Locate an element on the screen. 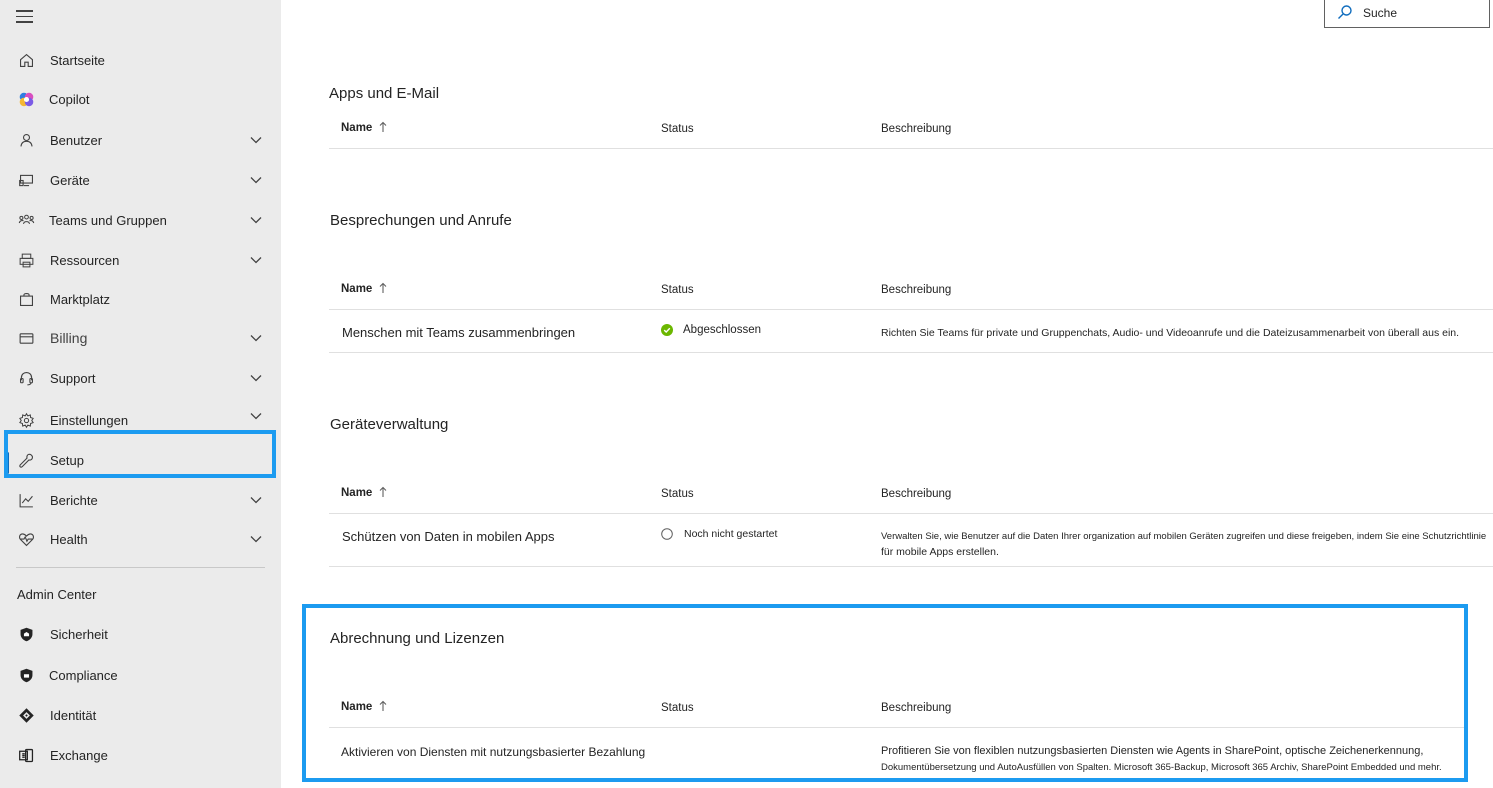  sidebar-item-billing: Billing is located at coordinates (140, 338).